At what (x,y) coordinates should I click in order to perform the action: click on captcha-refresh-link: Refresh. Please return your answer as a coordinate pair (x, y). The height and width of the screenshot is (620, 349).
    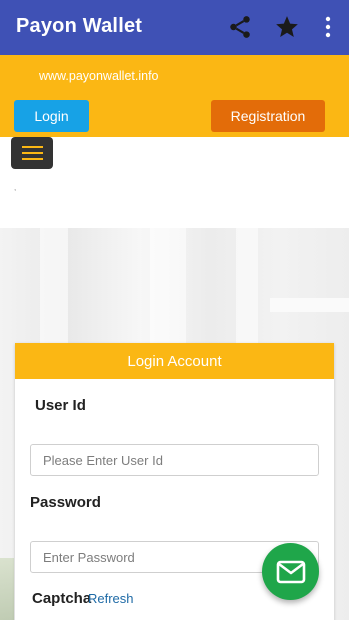
    Looking at the image, I should click on (111, 598).